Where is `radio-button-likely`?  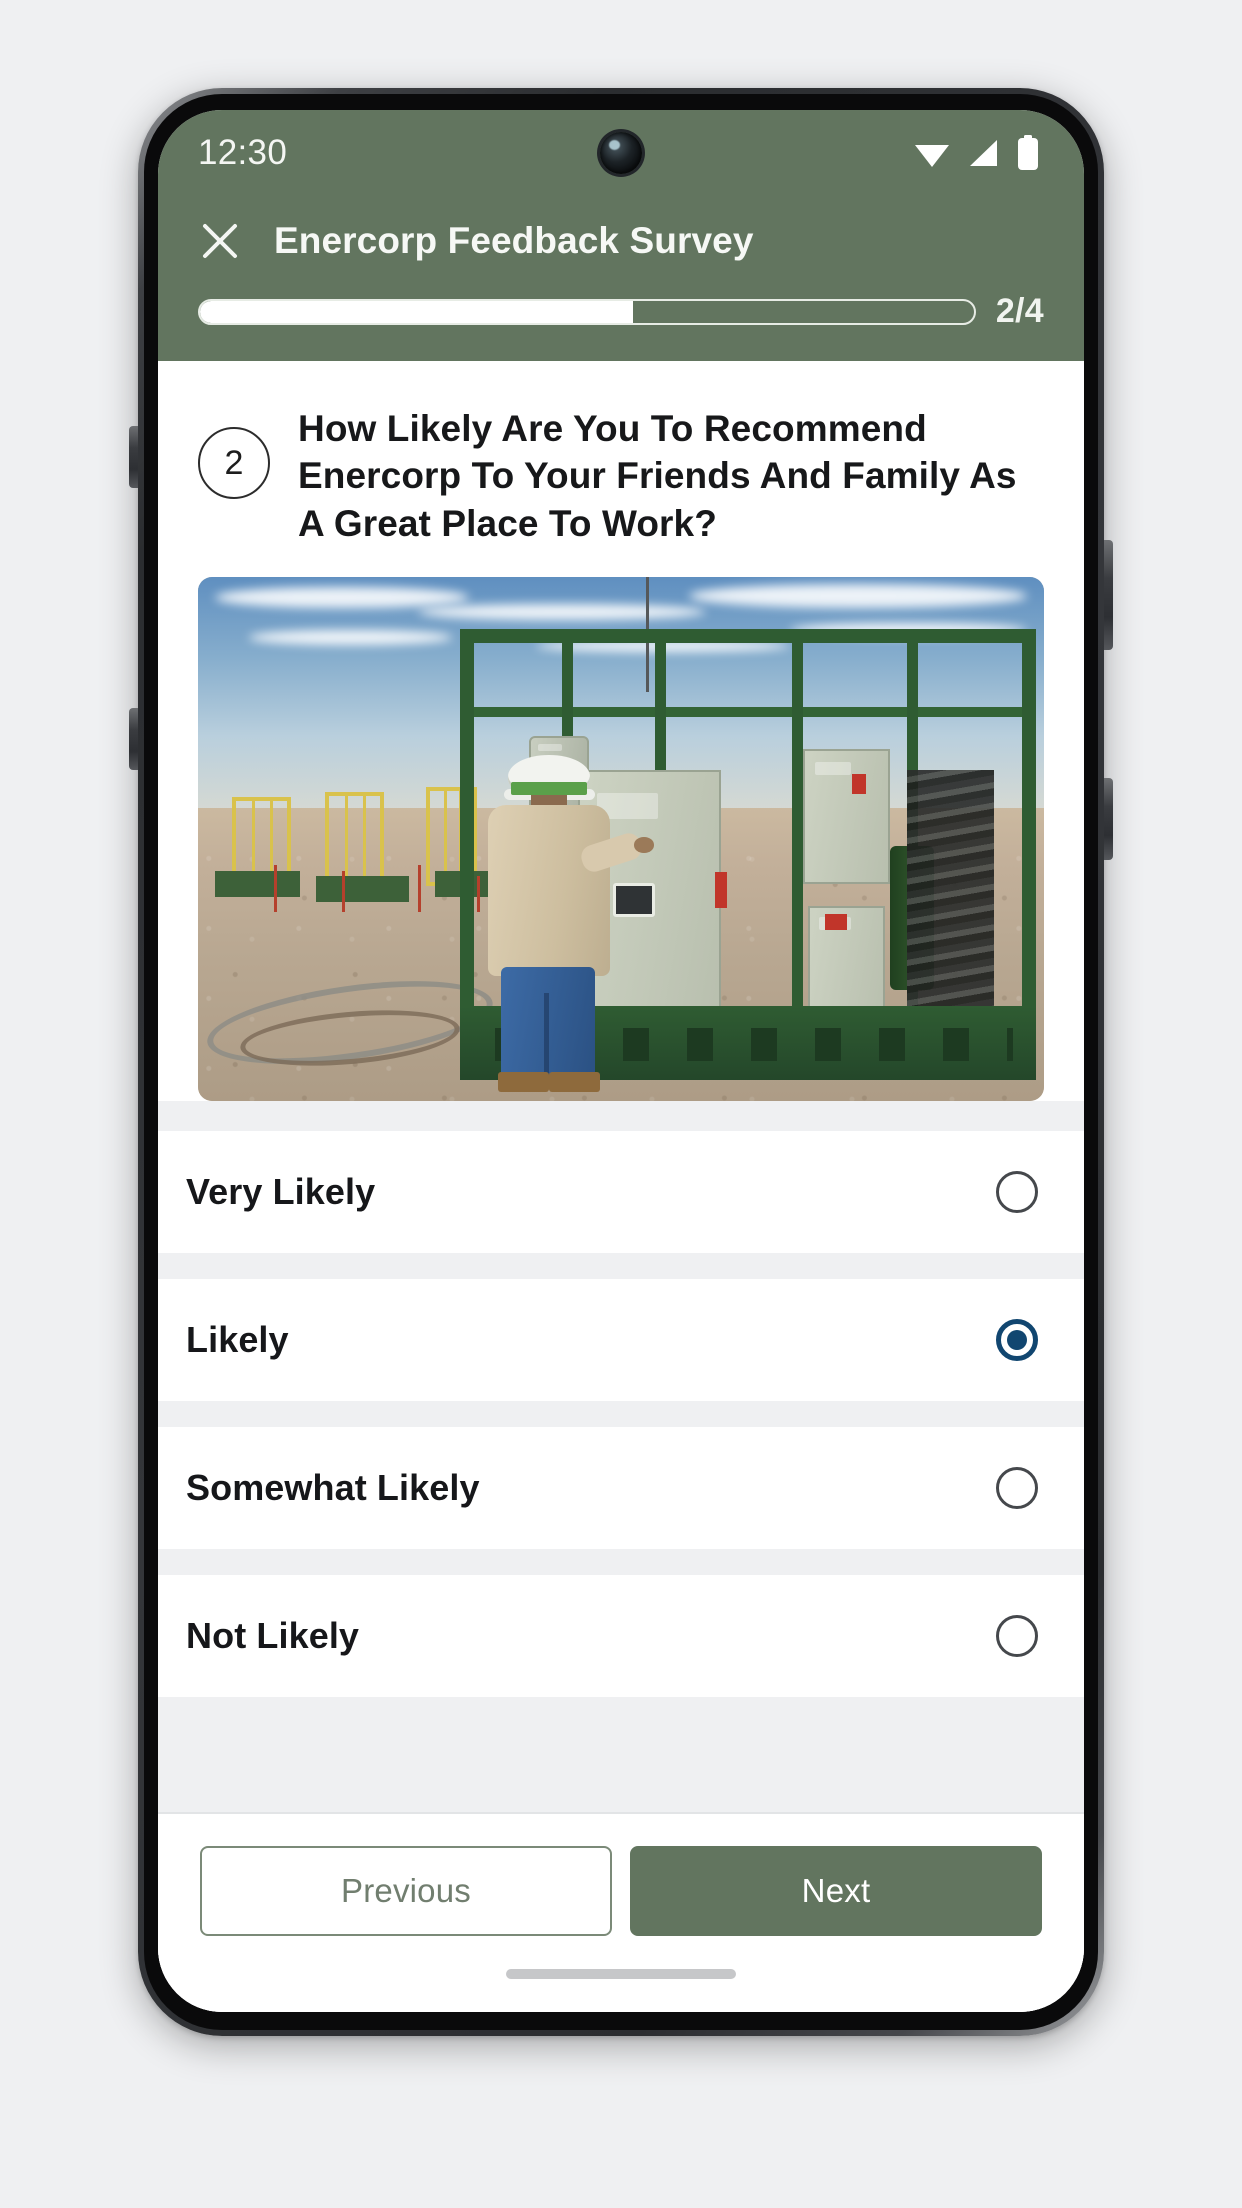 radio-button-likely is located at coordinates (1017, 1340).